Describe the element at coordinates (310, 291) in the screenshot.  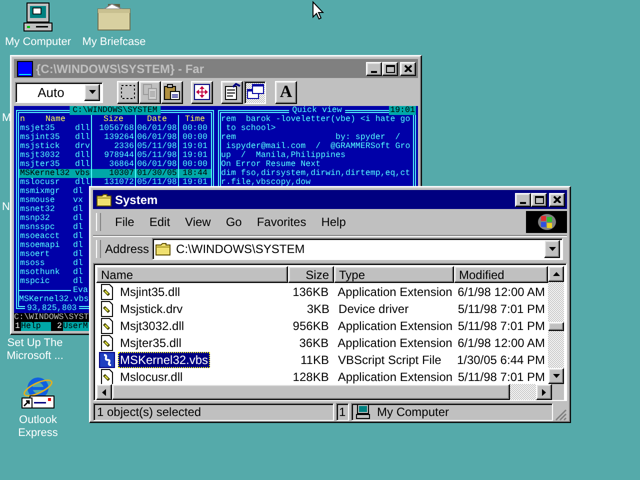
I see `file-size: 136KB` at that location.